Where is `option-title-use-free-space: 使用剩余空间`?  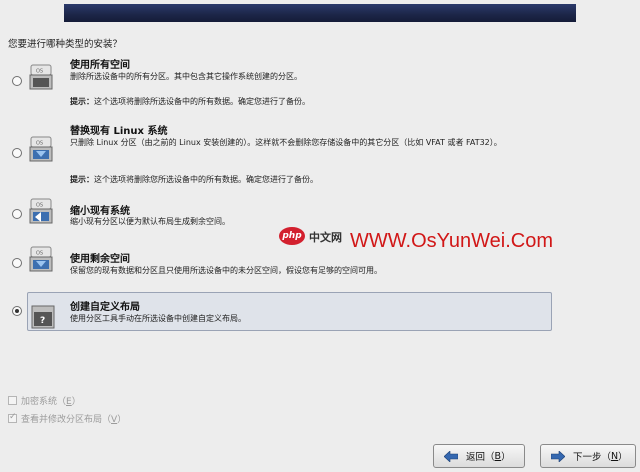 option-title-use-free-space: 使用剩余空间 is located at coordinates (100, 259).